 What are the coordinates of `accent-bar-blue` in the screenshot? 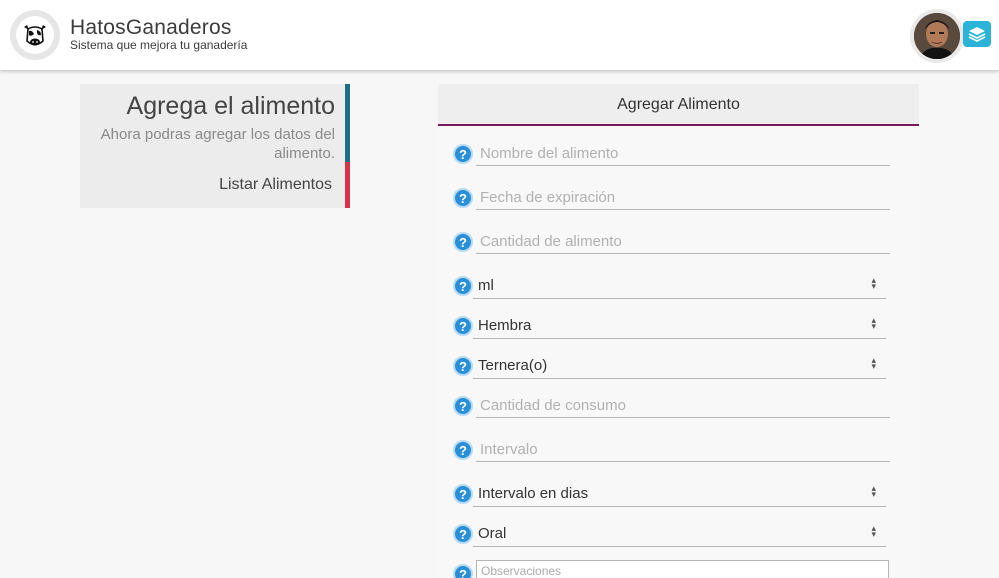 It's located at (347, 123).